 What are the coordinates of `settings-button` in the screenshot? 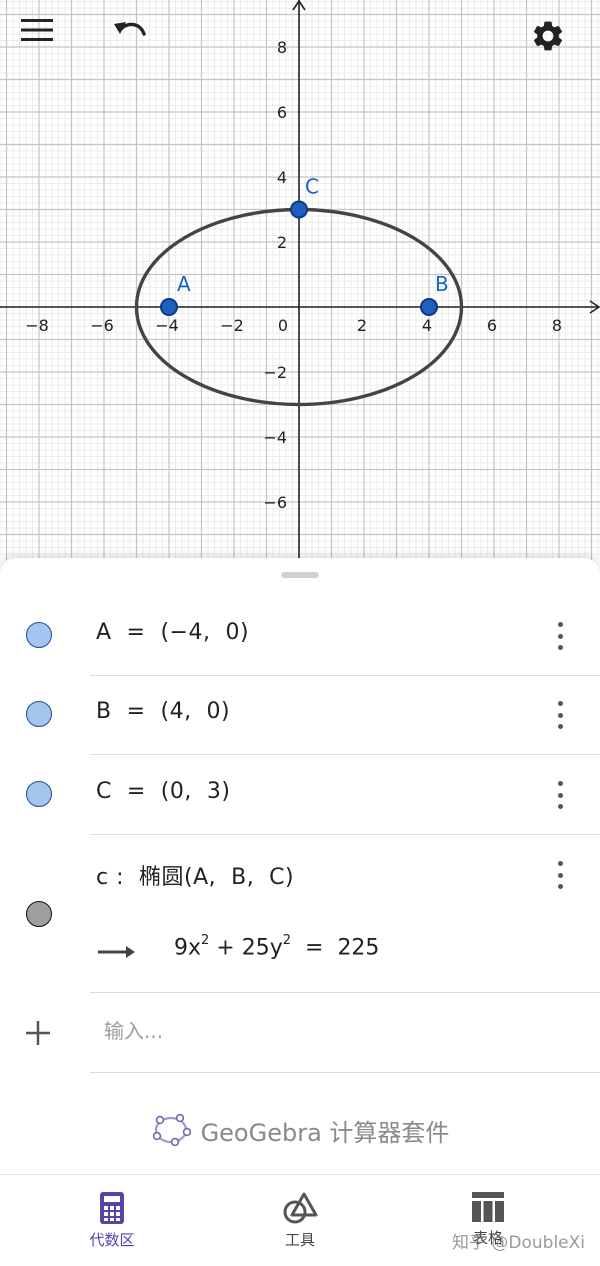 It's located at (554, 42).